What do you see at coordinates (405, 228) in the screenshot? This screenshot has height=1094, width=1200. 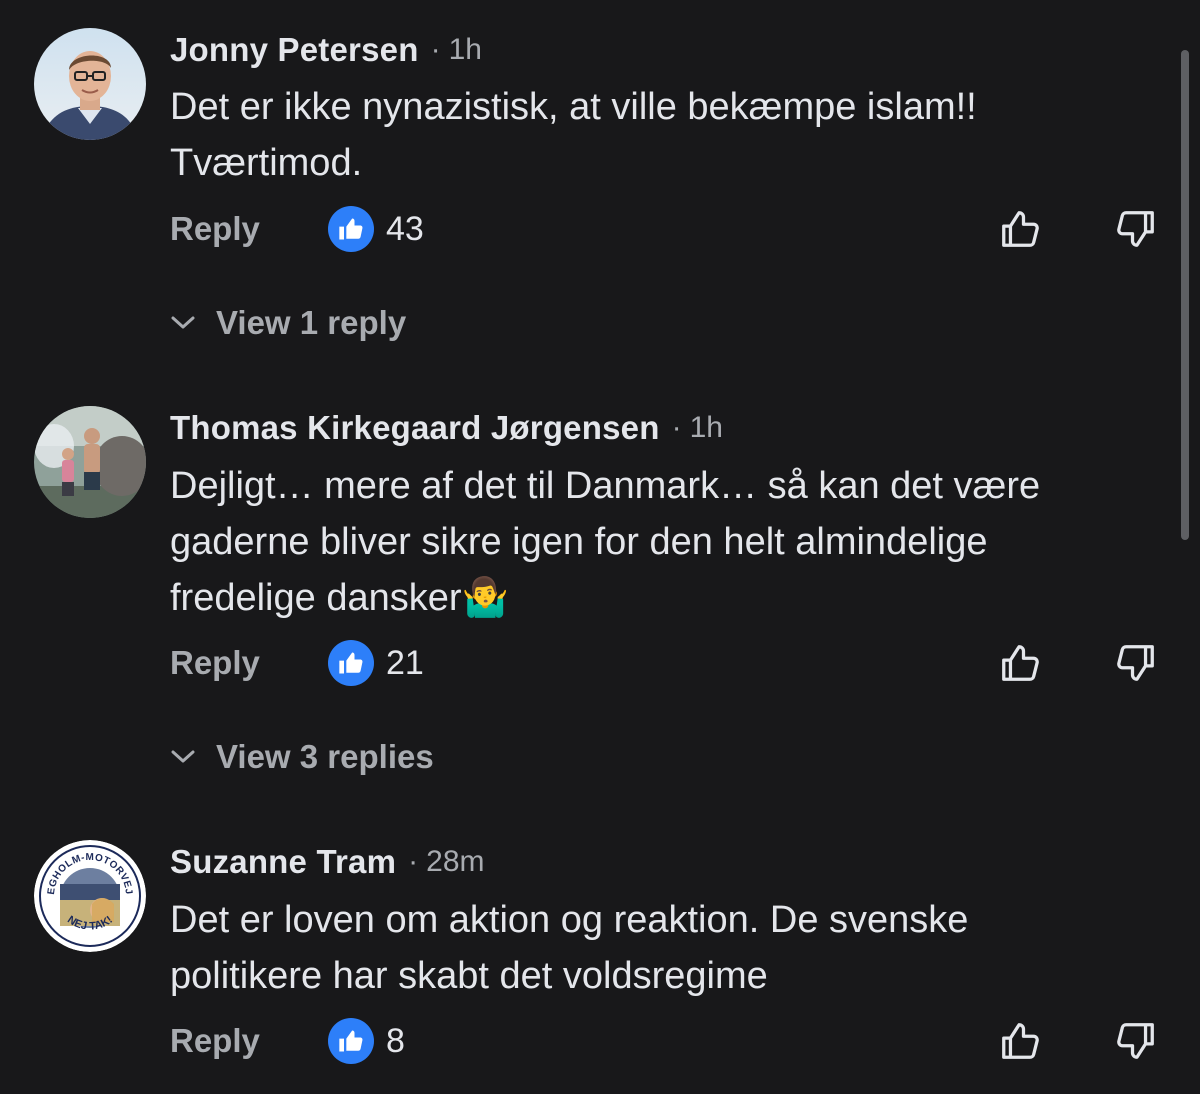 I see `like-count: 43` at bounding box center [405, 228].